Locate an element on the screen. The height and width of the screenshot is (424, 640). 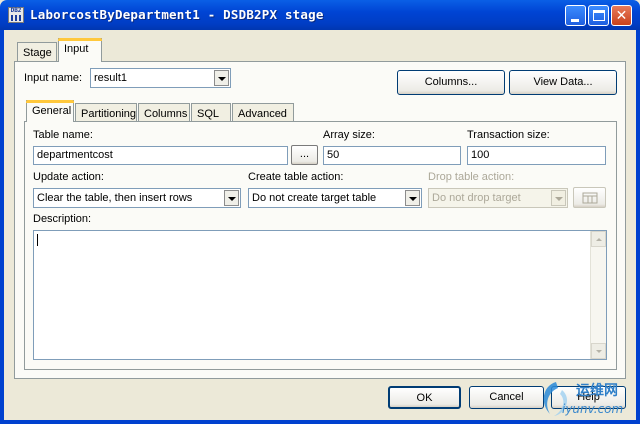
close-button: ✕ is located at coordinates (621, 15).